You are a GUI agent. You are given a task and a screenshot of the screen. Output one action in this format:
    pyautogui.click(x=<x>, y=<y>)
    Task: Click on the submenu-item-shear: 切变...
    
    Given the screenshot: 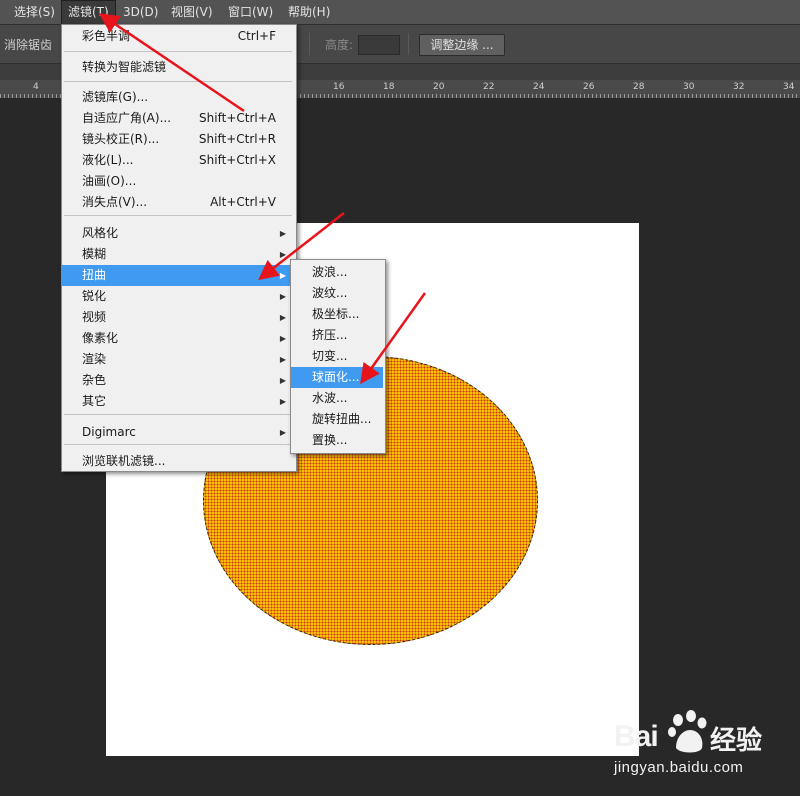 What is the action you would take?
    pyautogui.click(x=337, y=356)
    